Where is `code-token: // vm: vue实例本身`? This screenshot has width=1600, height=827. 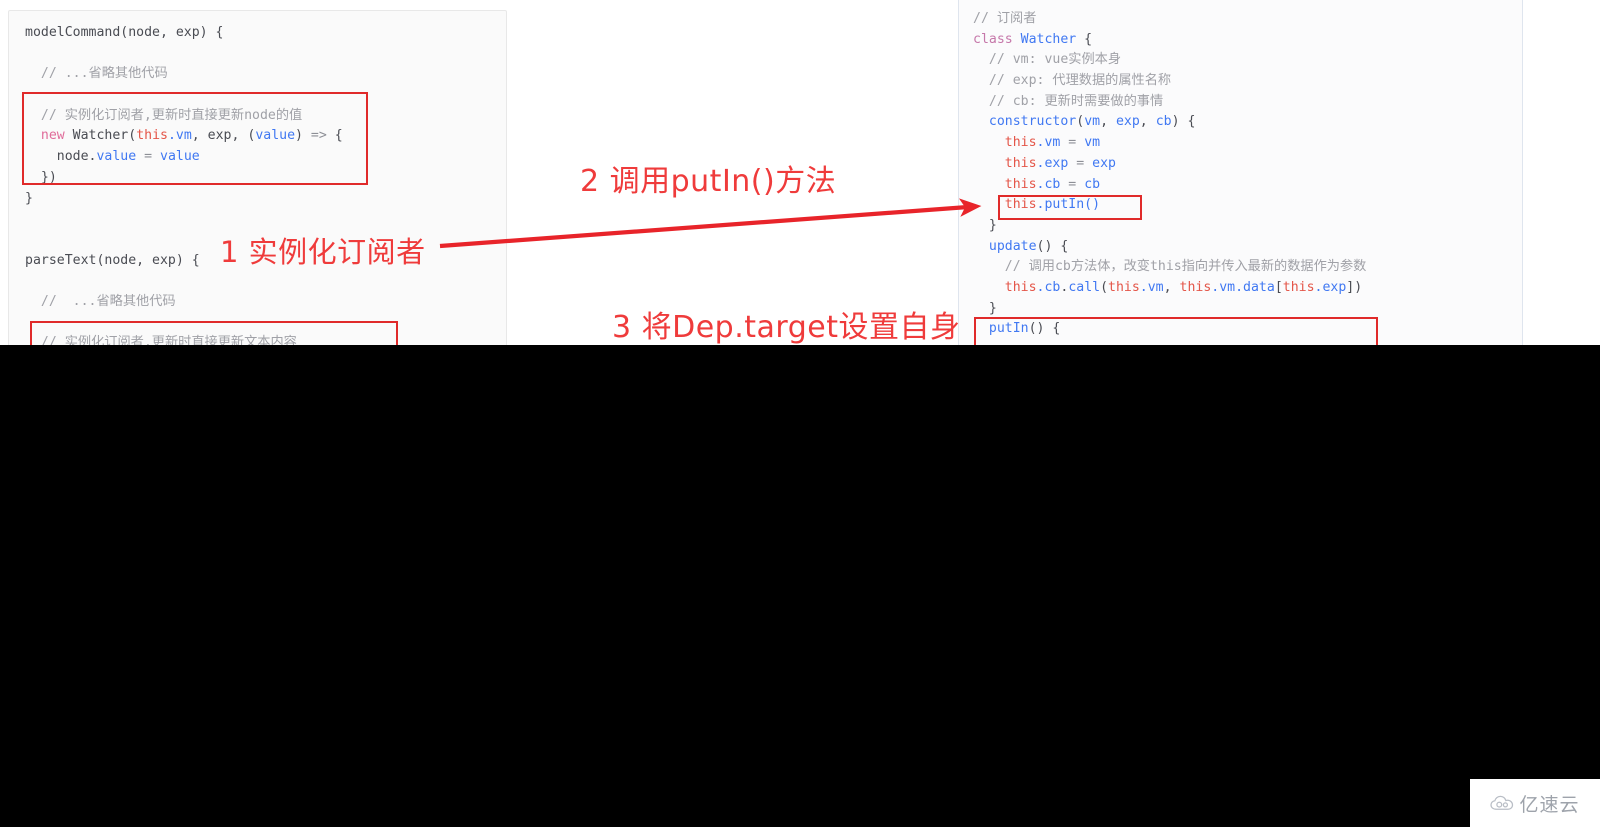 code-token: // vm: vue实例本身 is located at coordinates (1047, 60).